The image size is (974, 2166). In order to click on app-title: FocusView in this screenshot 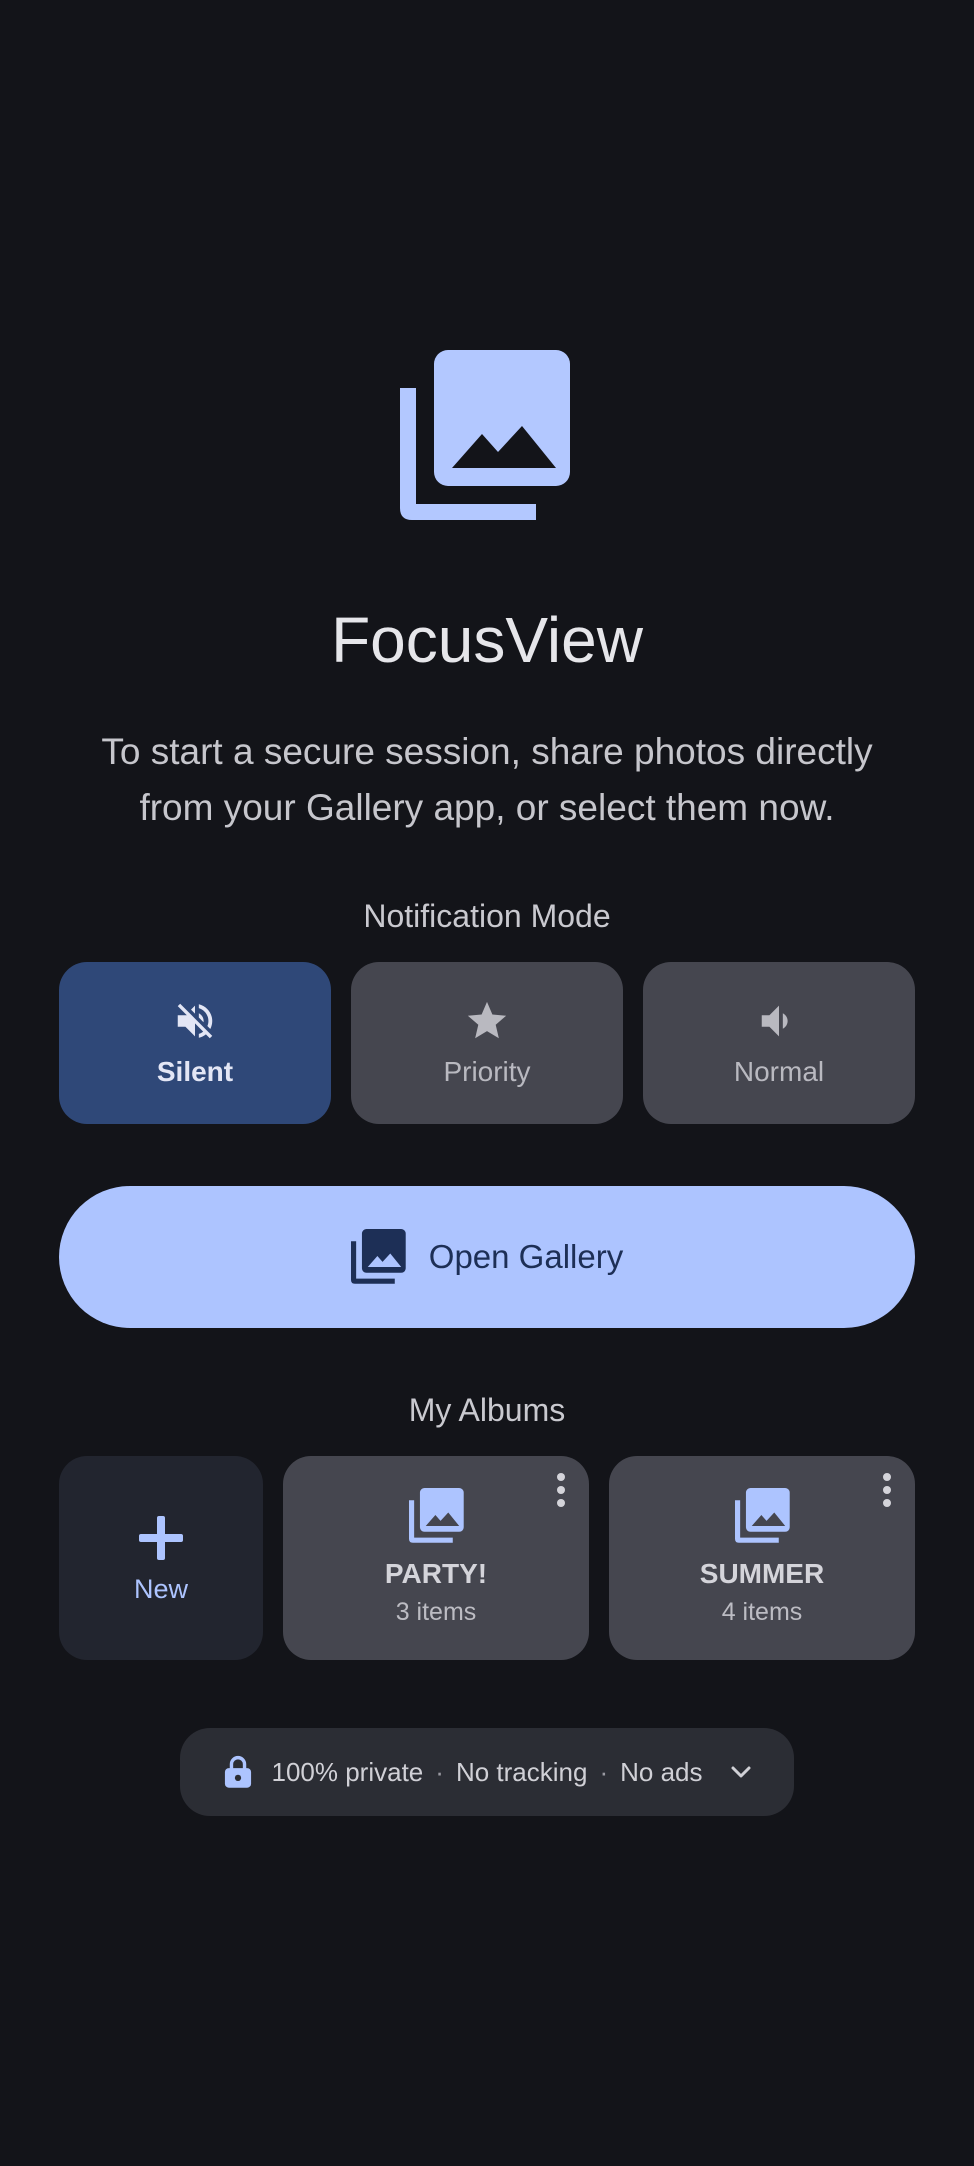, I will do `click(487, 640)`.